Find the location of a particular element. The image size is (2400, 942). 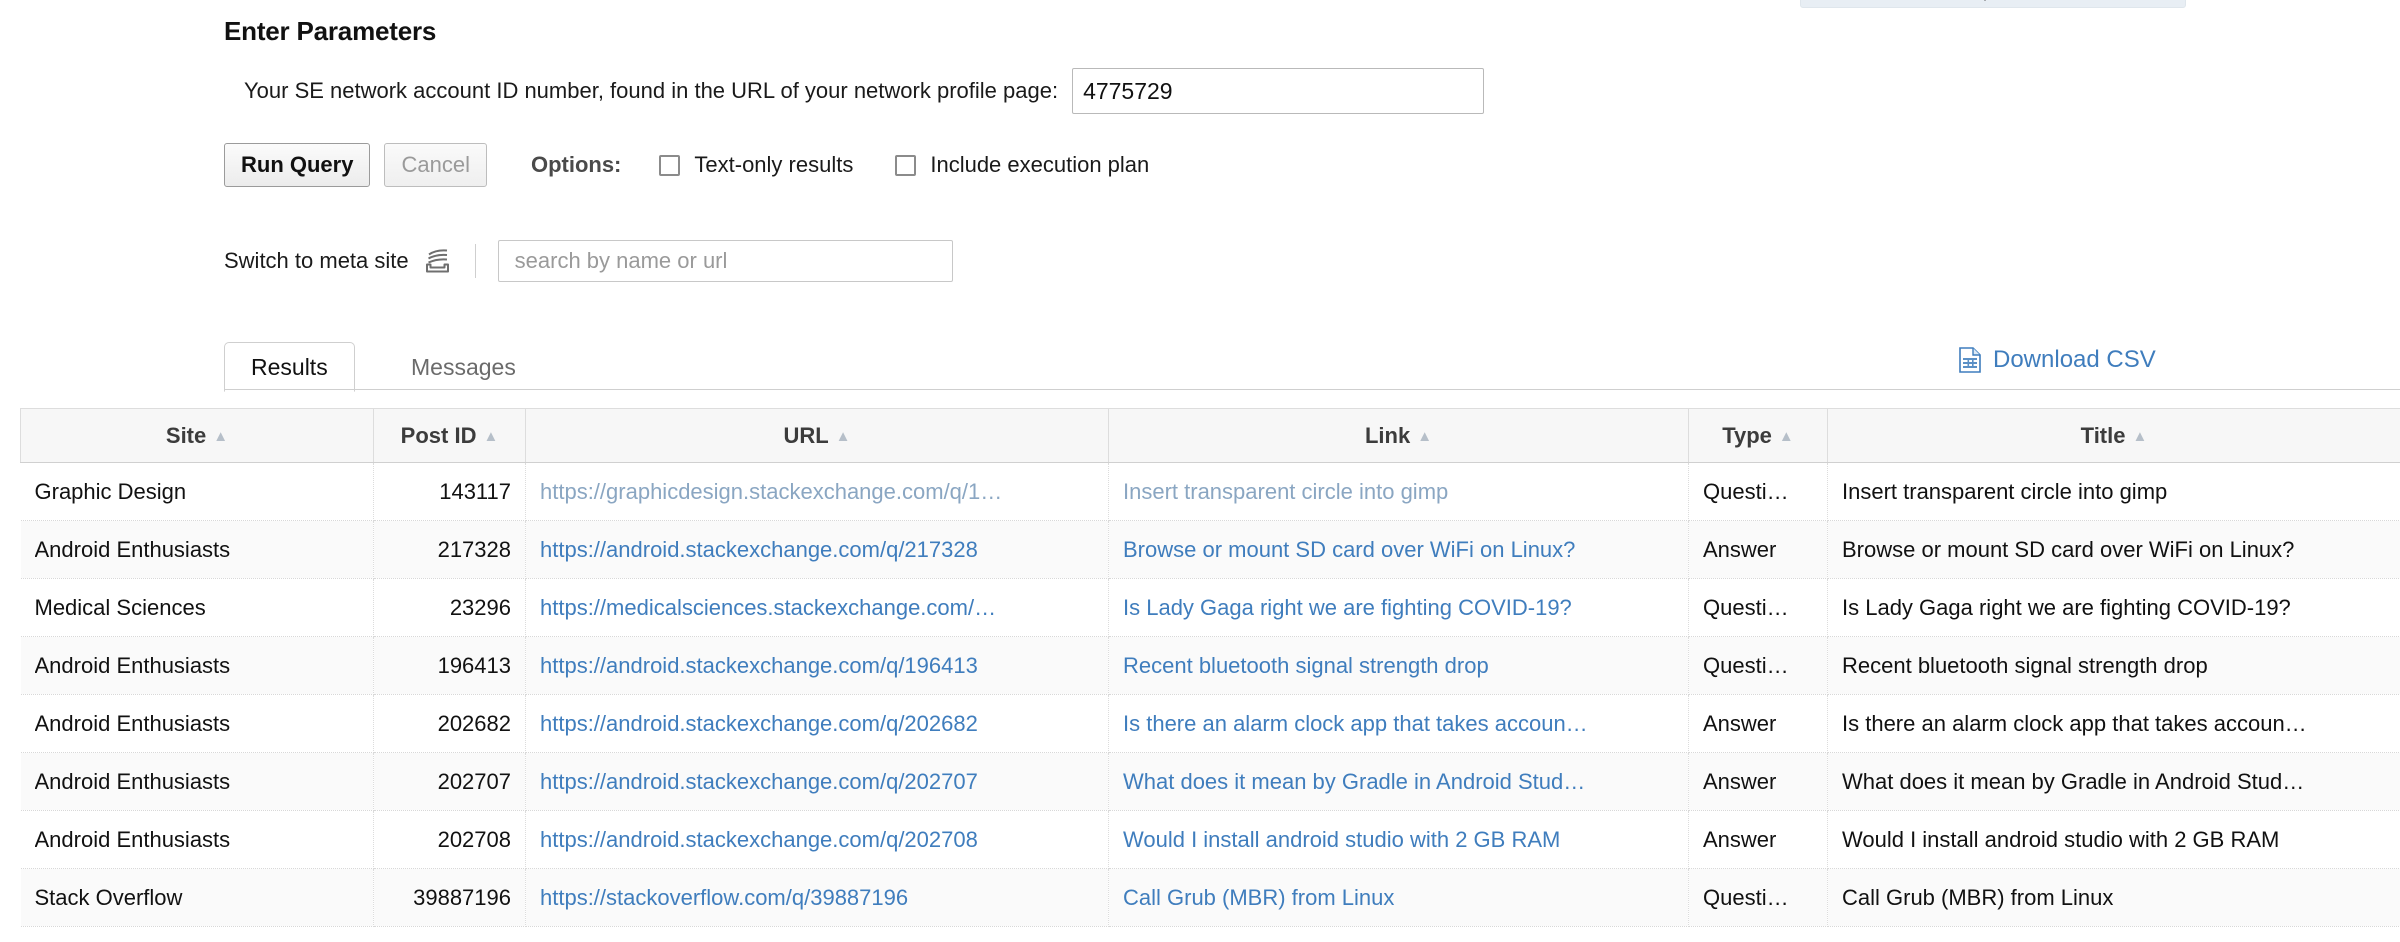

cell-url: https://stackoverflow.com/q/39887196 is located at coordinates (817, 897).